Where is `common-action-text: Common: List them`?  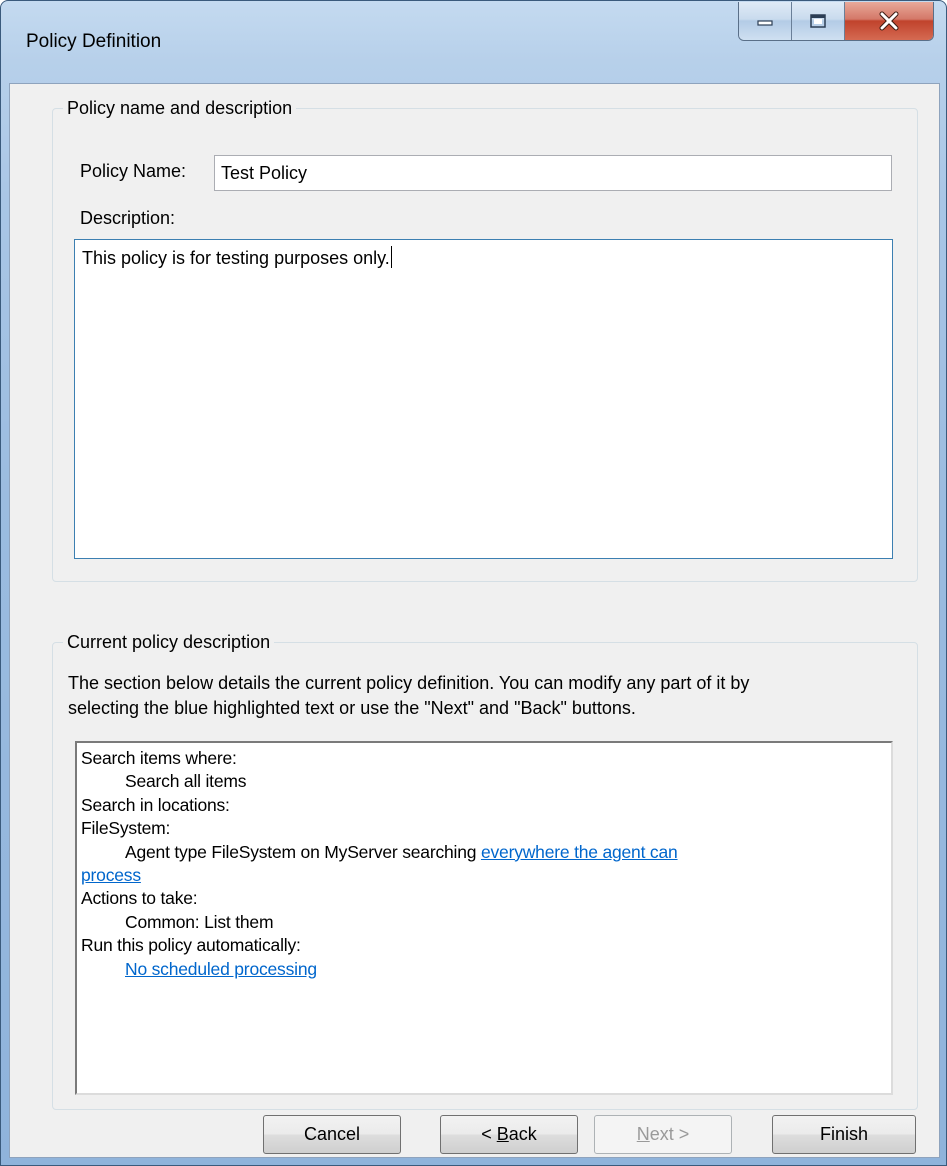 common-action-text: Common: List them is located at coordinates (199, 921).